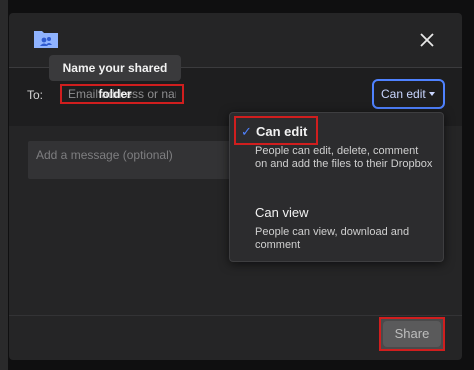  Describe the element at coordinates (332, 238) in the screenshot. I see `menu-option-description: People can view, download and comment` at that location.